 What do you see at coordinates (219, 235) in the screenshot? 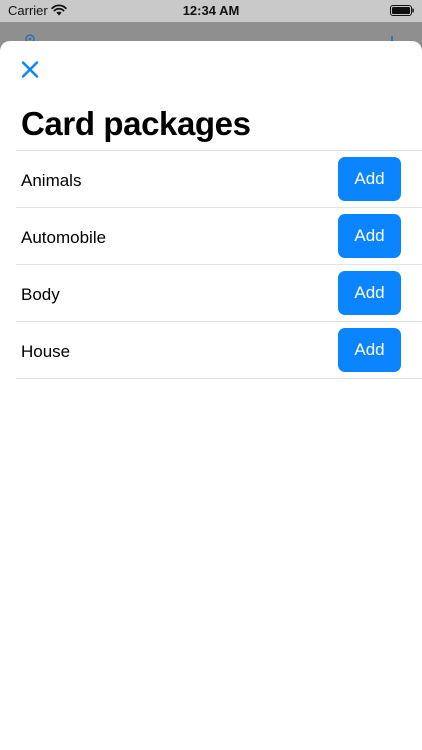
I see `package-row-automobile: Automobile Add` at bounding box center [219, 235].